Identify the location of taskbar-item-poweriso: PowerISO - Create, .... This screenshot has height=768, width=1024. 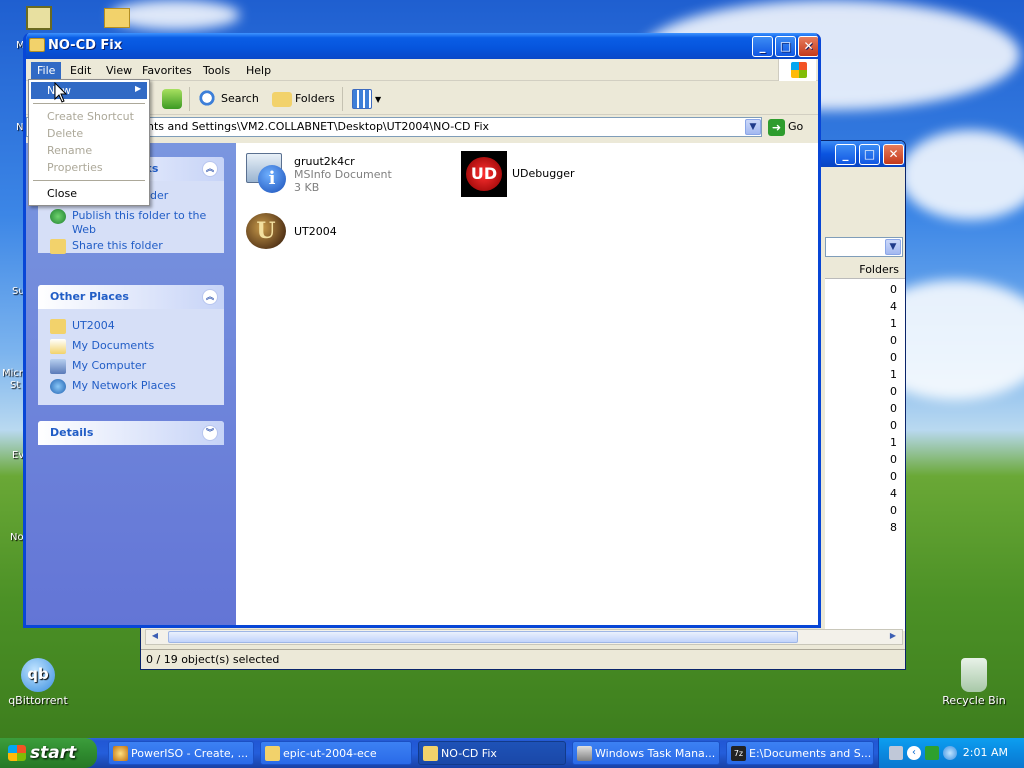
(181, 753).